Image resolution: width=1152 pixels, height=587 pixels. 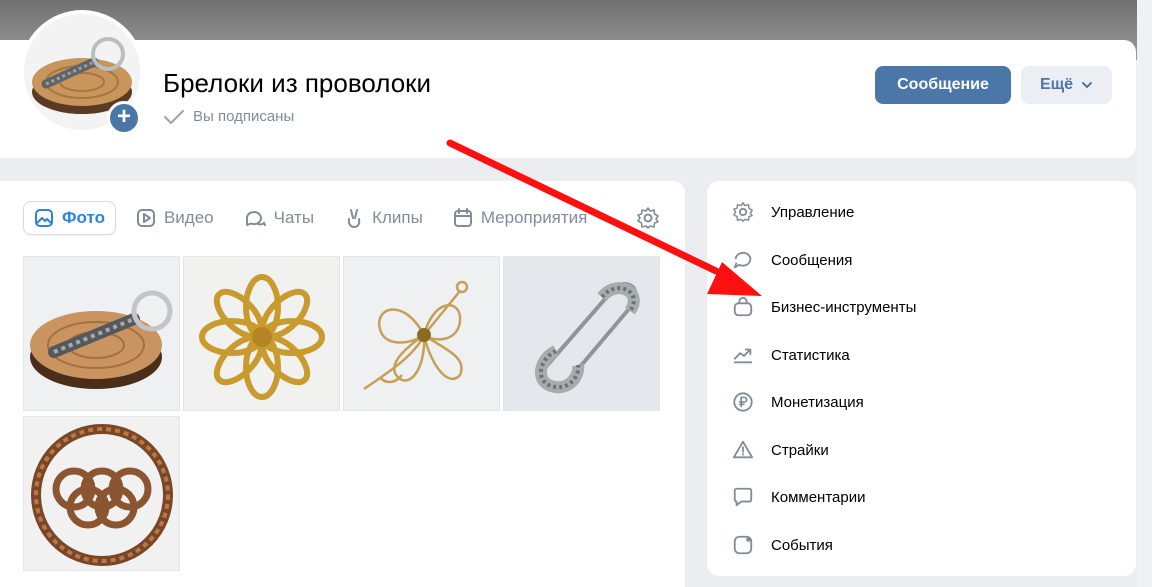 I want to click on sidebar-item-strikes: Страйки, so click(x=780, y=450).